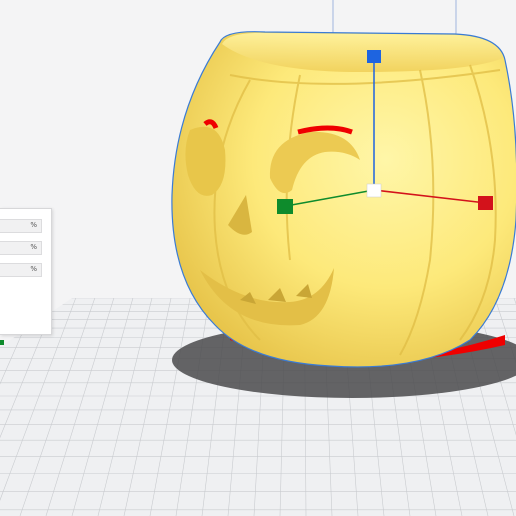  Describe the element at coordinates (33, 269) in the screenshot. I see `scale-z-unit: %` at that location.